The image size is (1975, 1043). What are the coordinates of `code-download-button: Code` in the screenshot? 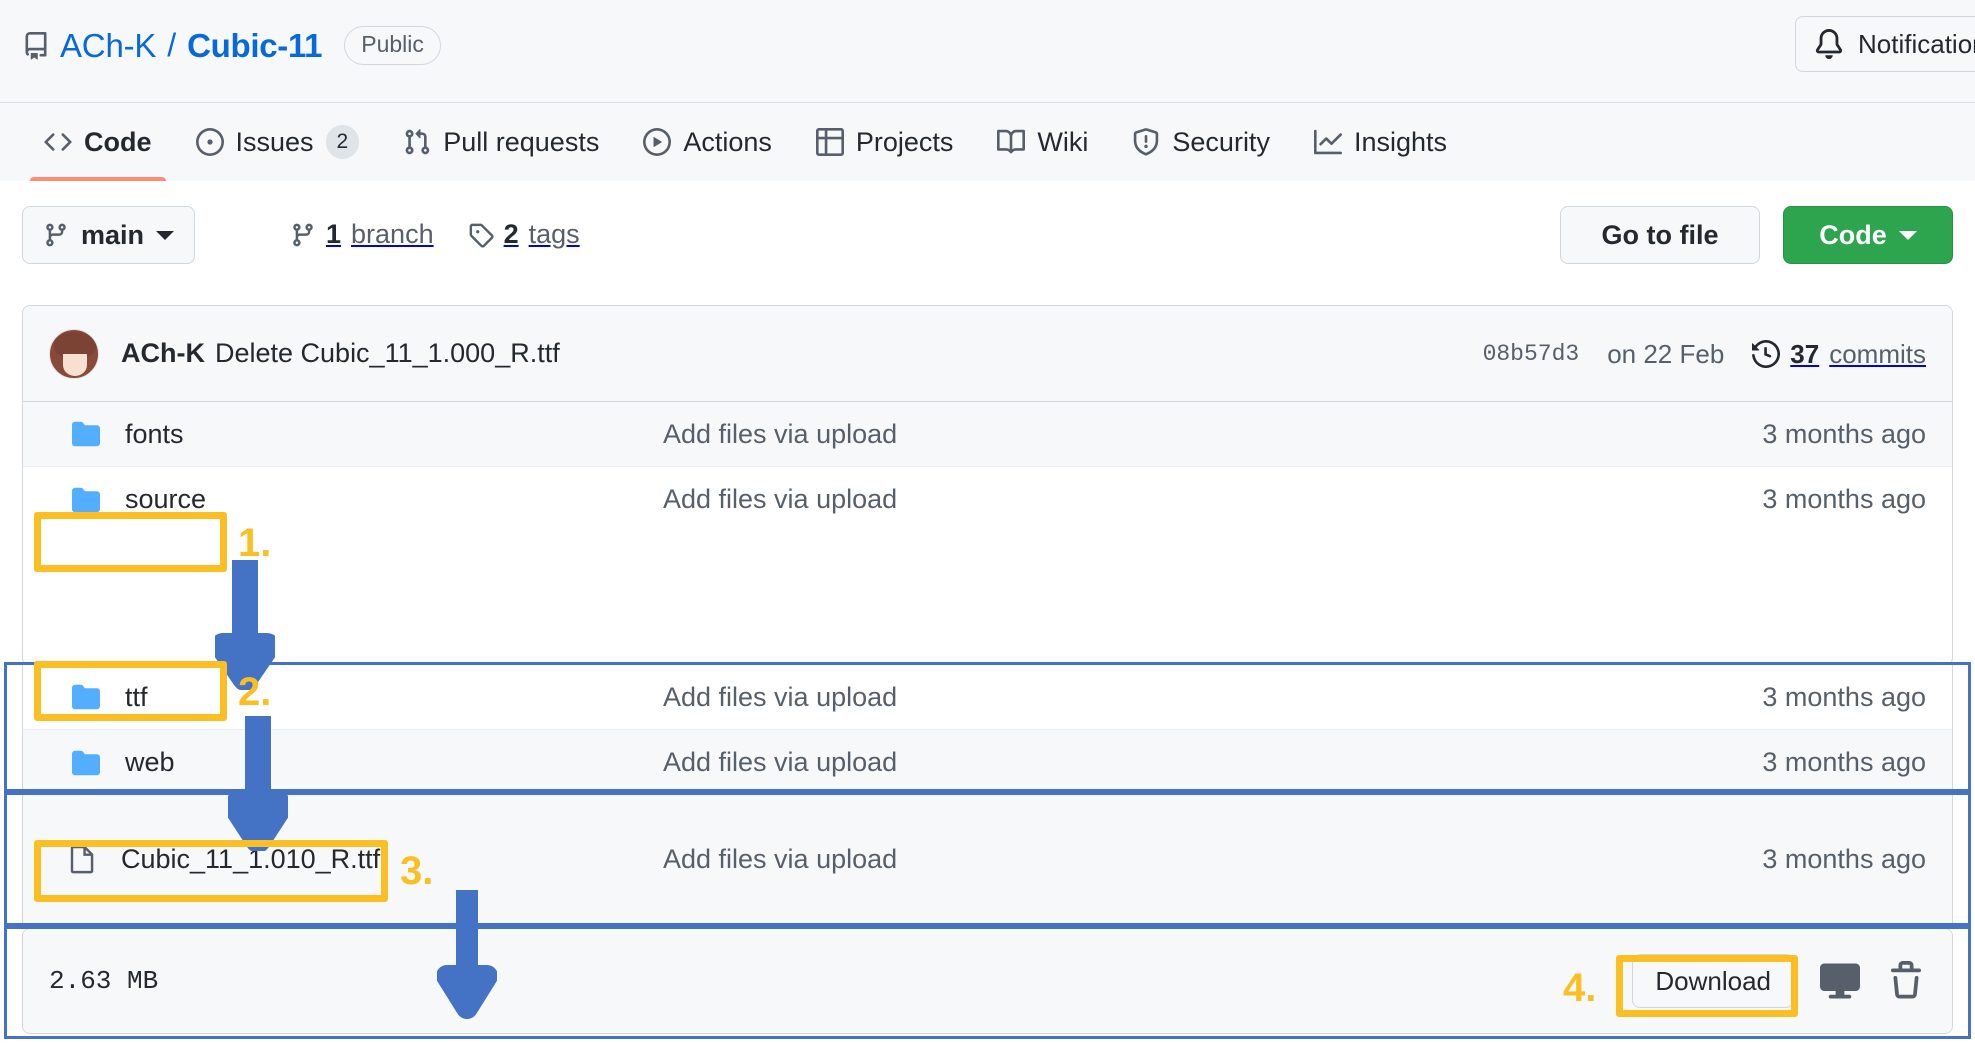 It's located at (1868, 235).